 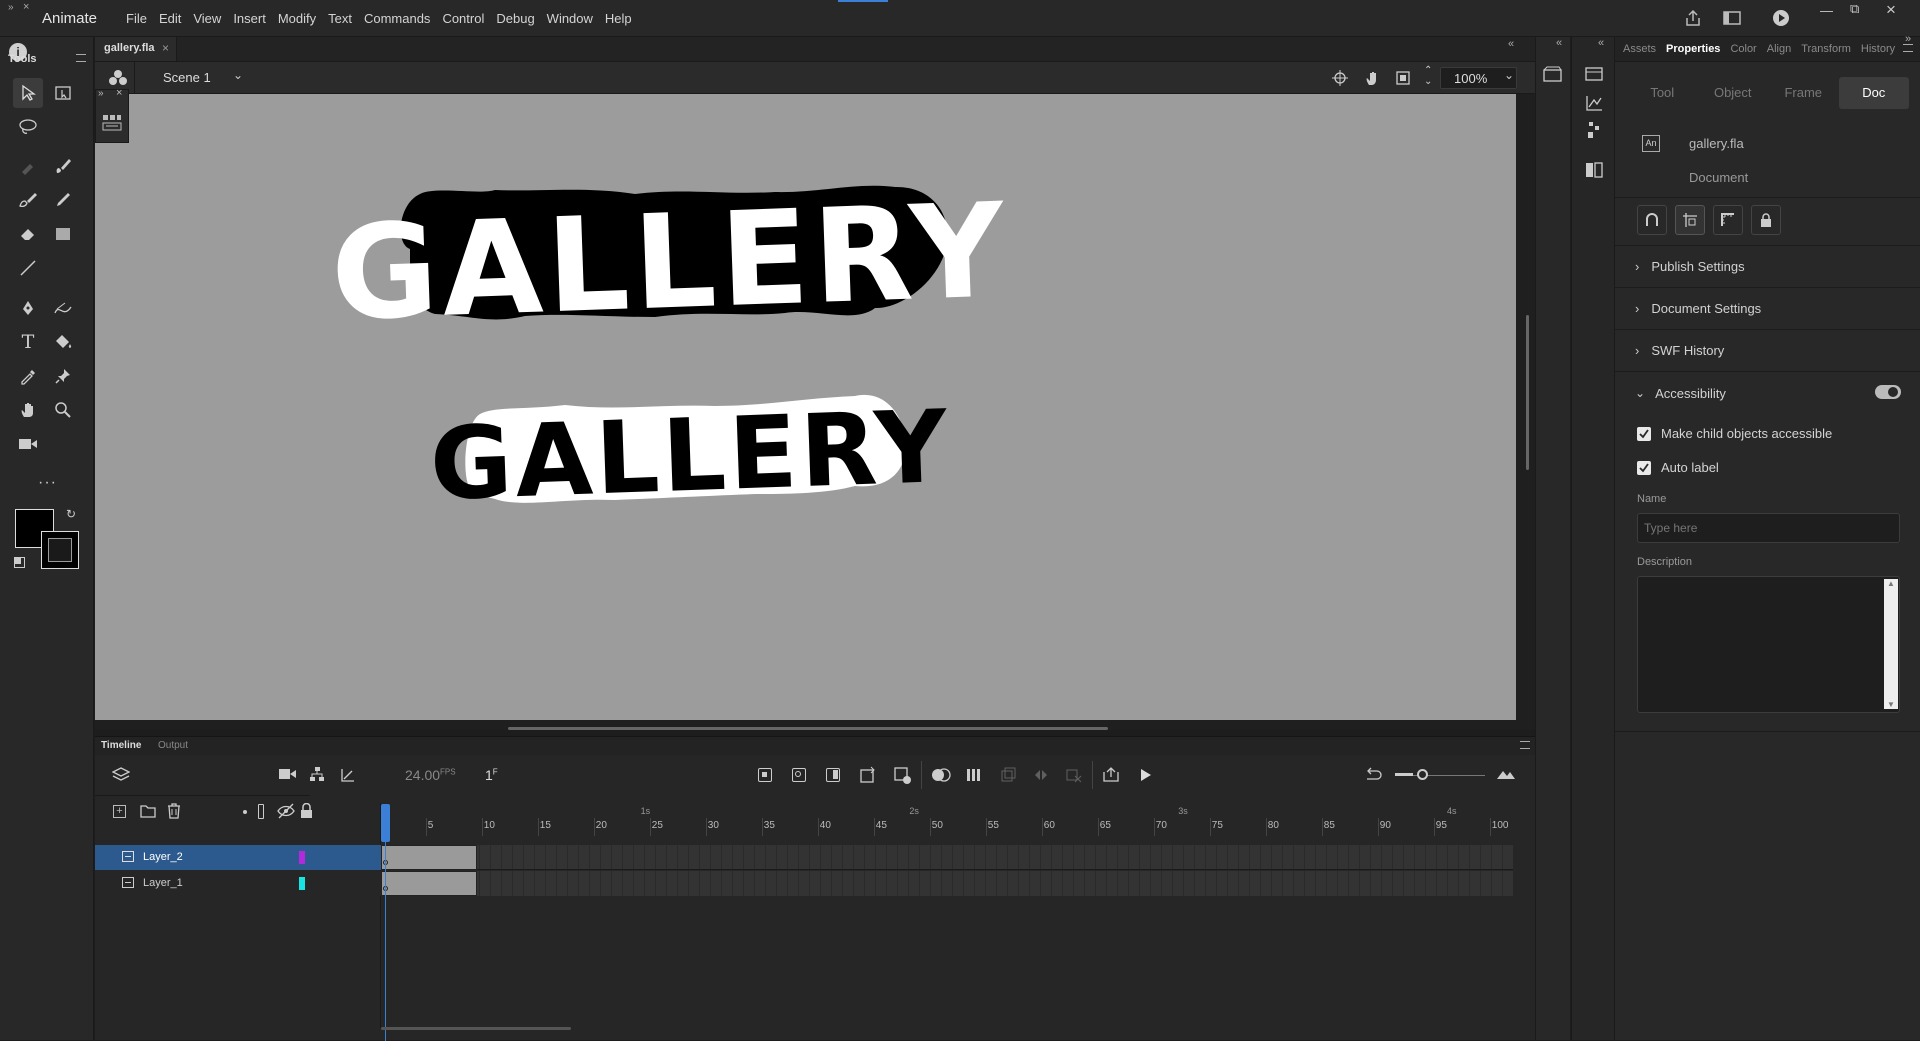 I want to click on outline-layers-icon, so click(x=261, y=811).